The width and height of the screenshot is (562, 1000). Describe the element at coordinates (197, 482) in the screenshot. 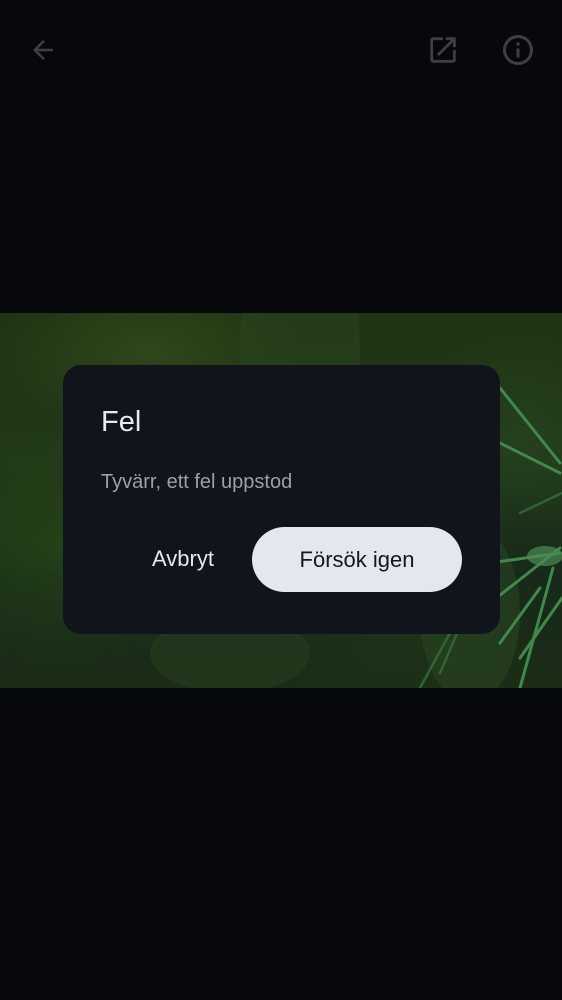

I see `dialog-message: Tyvärr, ett fel uppstod` at that location.